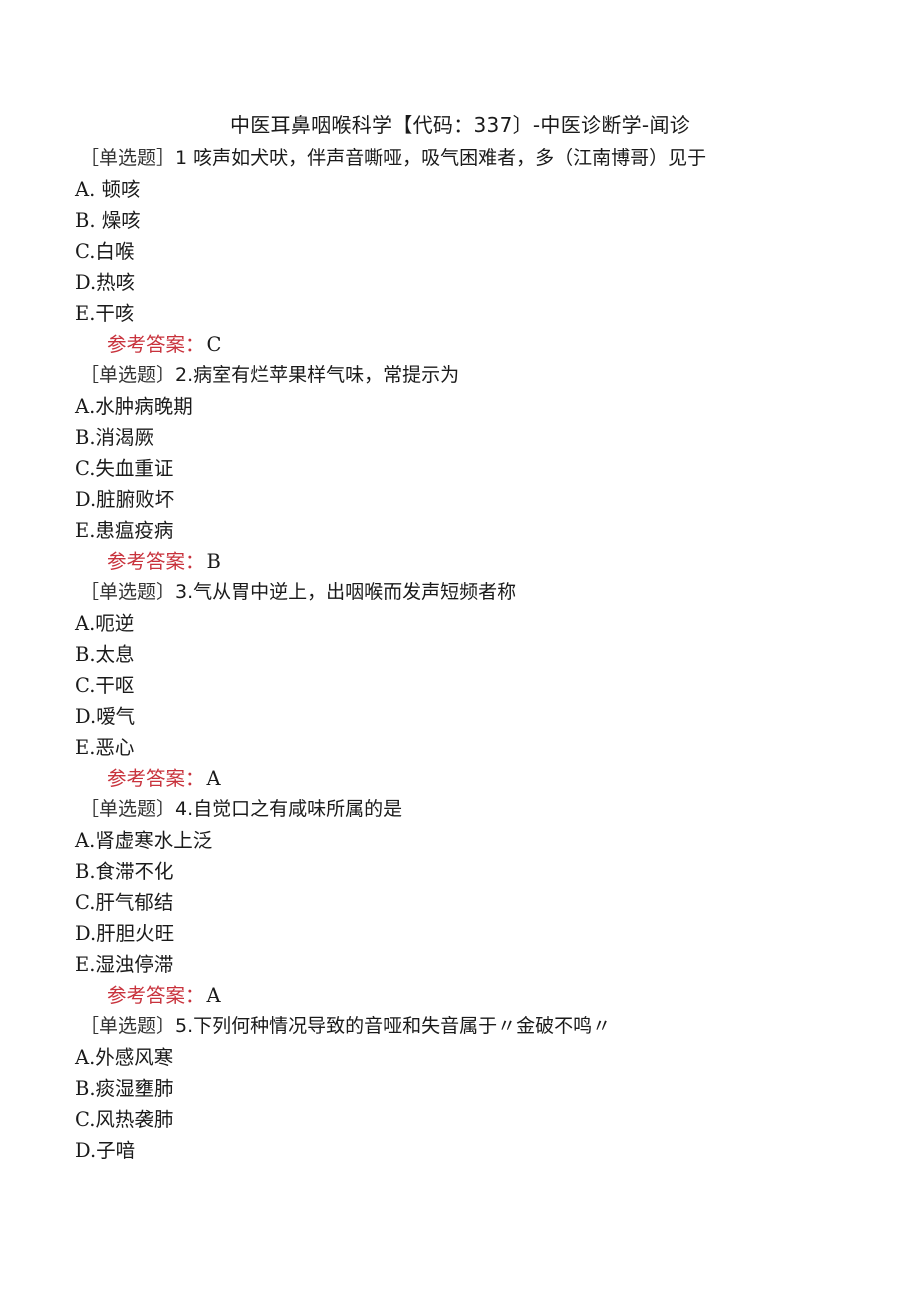 The image size is (920, 1301). I want to click on option-d: D.肝胆火旺, so click(125, 933).